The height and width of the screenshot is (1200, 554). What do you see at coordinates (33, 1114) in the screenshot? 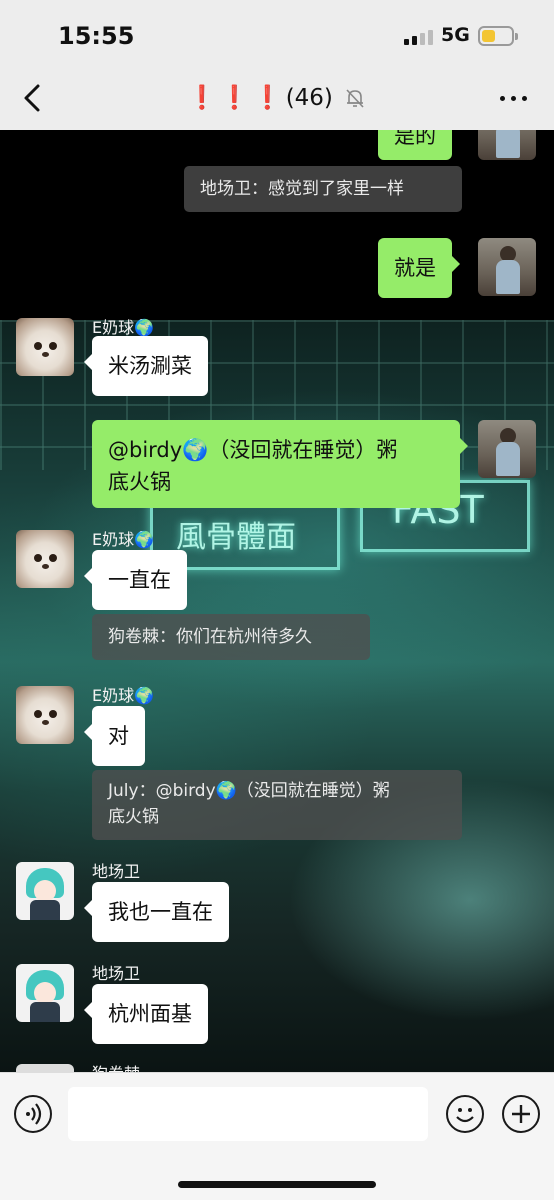
I see `voice-icon` at bounding box center [33, 1114].